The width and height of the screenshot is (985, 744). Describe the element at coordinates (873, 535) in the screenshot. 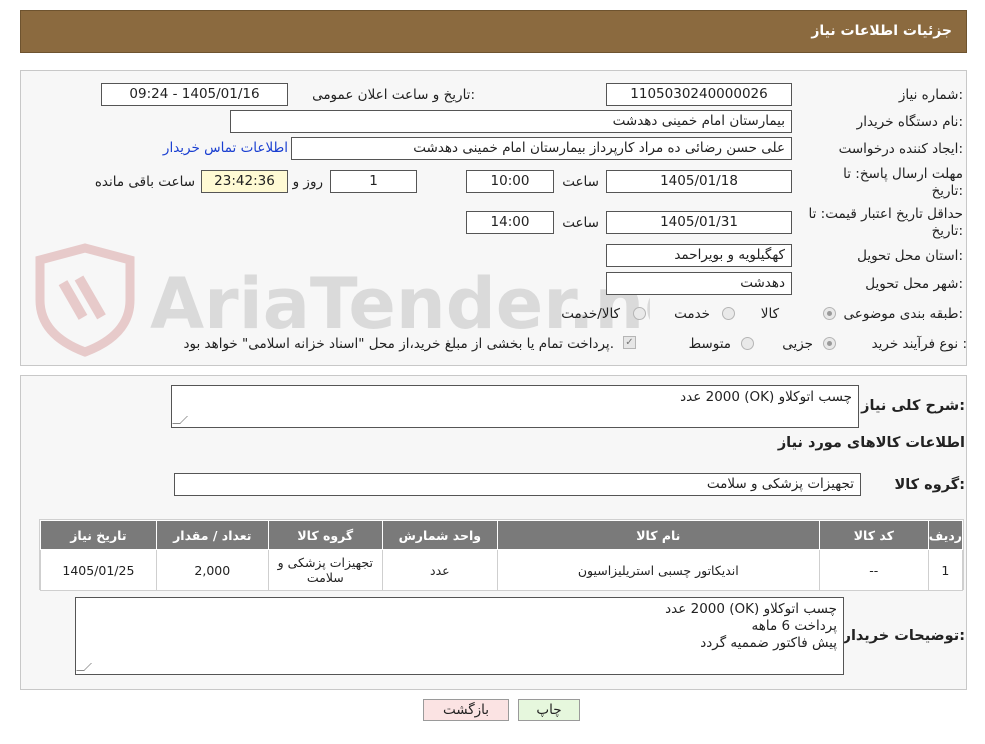

I see `col-goods-code: کد کالا` at that location.